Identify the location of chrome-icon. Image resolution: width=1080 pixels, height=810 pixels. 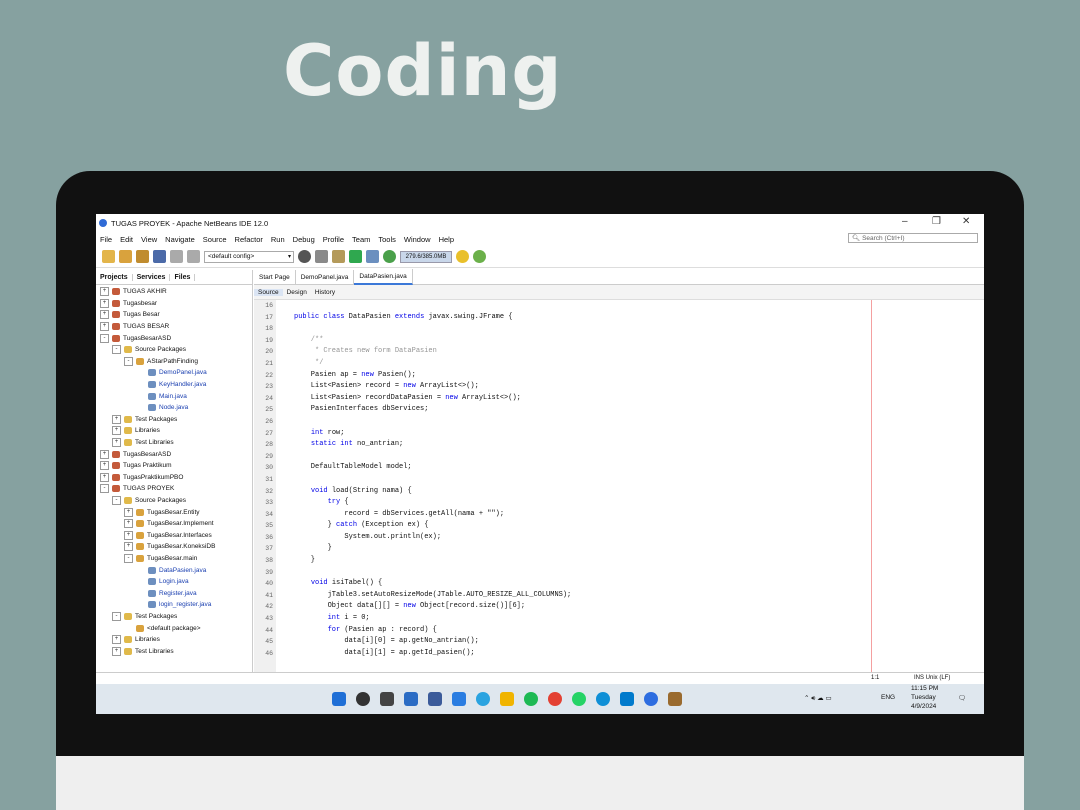
(555, 699).